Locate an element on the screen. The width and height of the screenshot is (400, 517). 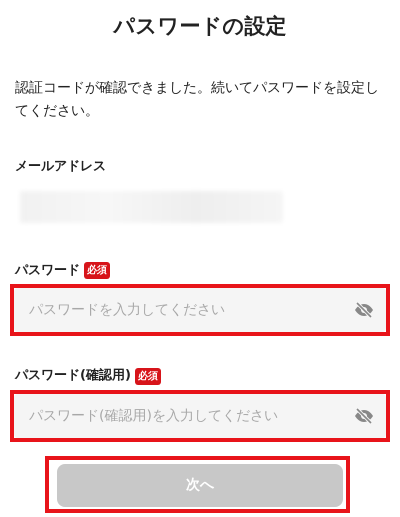
intro-text: 認証コードが確認できました。続いてパスワードを設定してください。 is located at coordinates (197, 100).